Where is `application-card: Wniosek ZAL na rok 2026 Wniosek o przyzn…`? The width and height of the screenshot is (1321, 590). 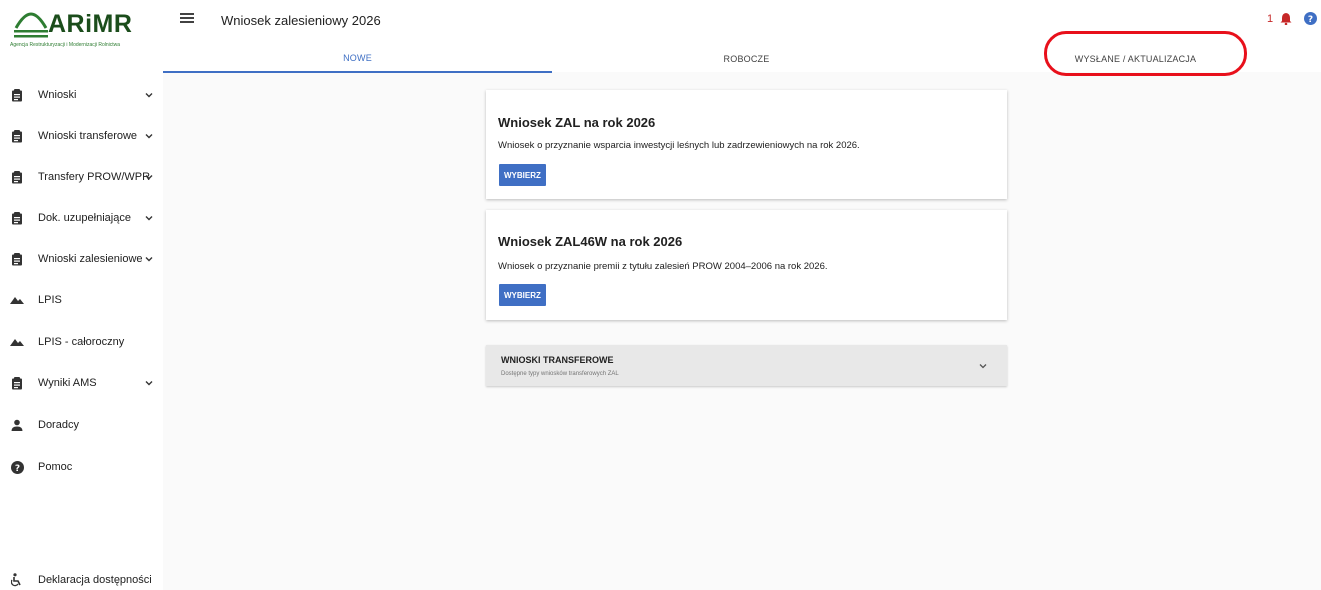 application-card: Wniosek ZAL na rok 2026 Wniosek o przyzn… is located at coordinates (746, 144).